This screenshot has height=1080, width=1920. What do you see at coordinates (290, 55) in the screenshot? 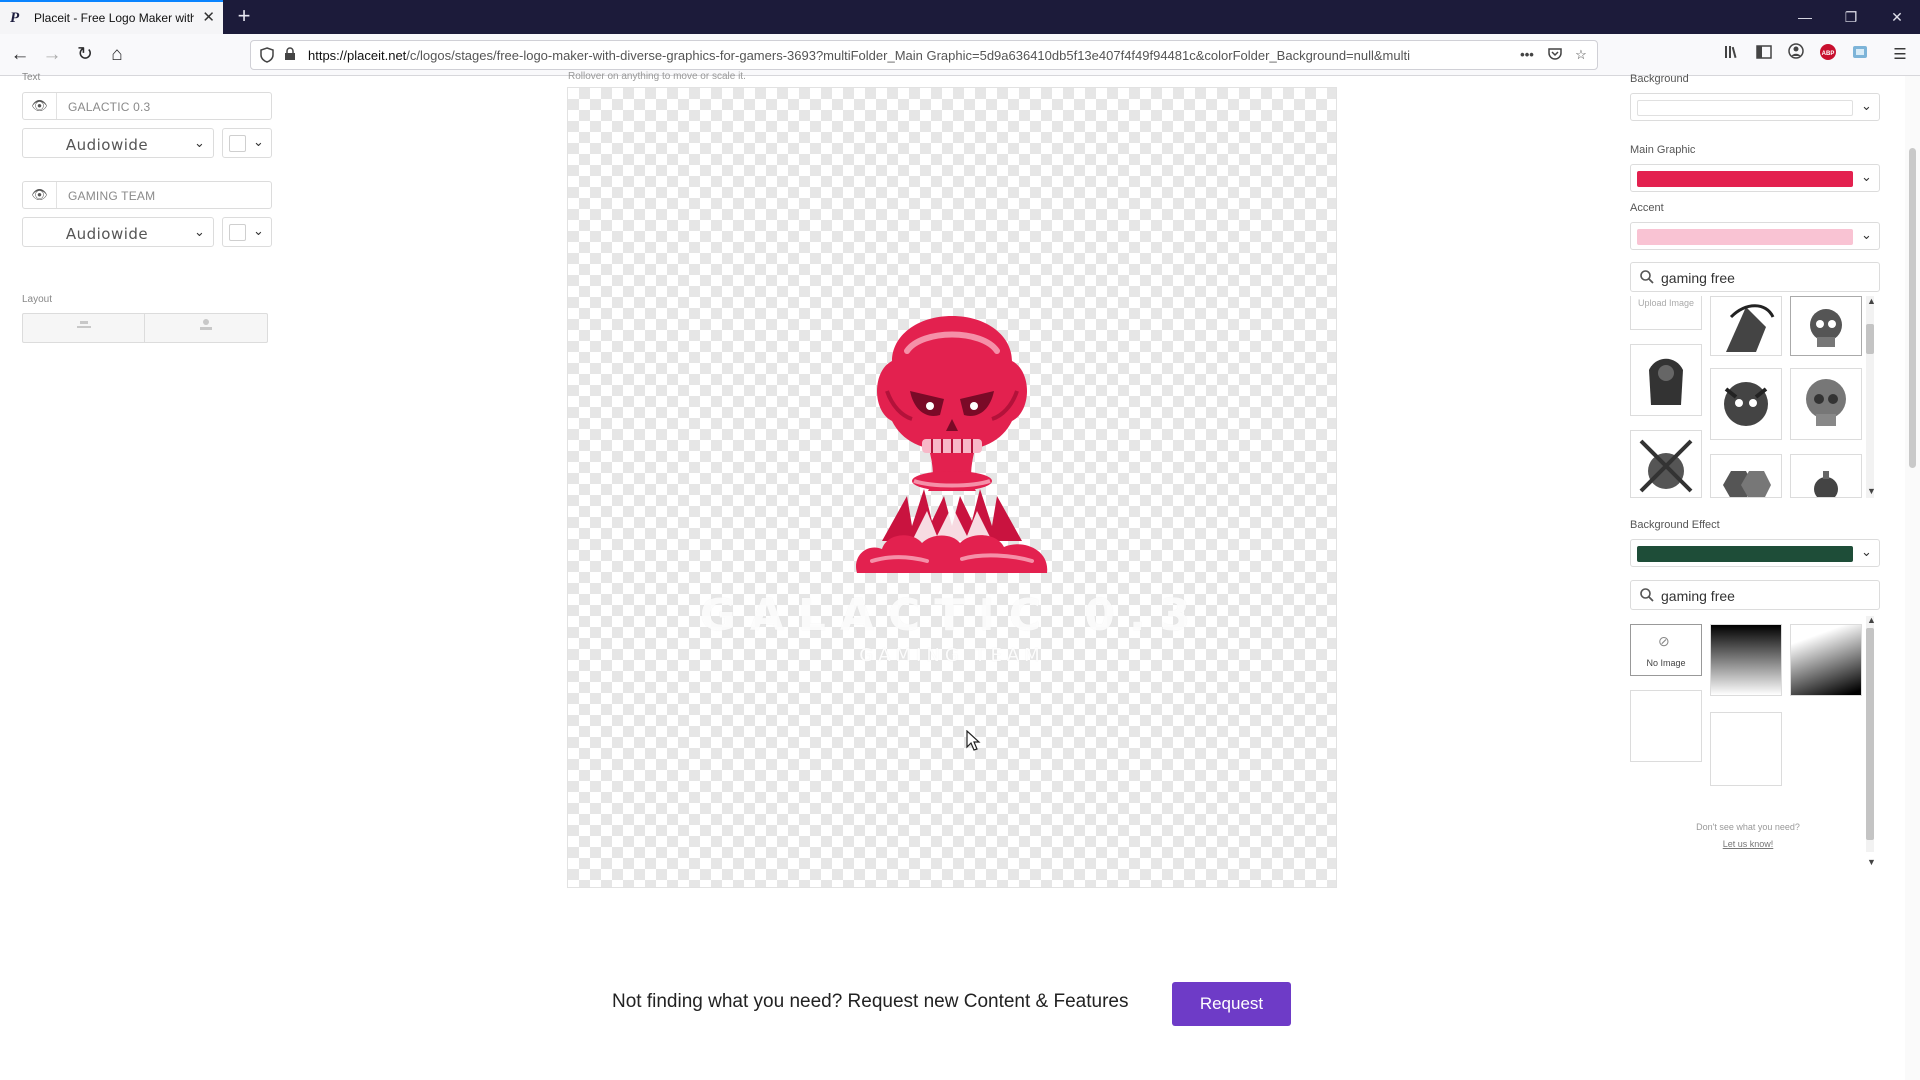
I see `lock-icon` at bounding box center [290, 55].